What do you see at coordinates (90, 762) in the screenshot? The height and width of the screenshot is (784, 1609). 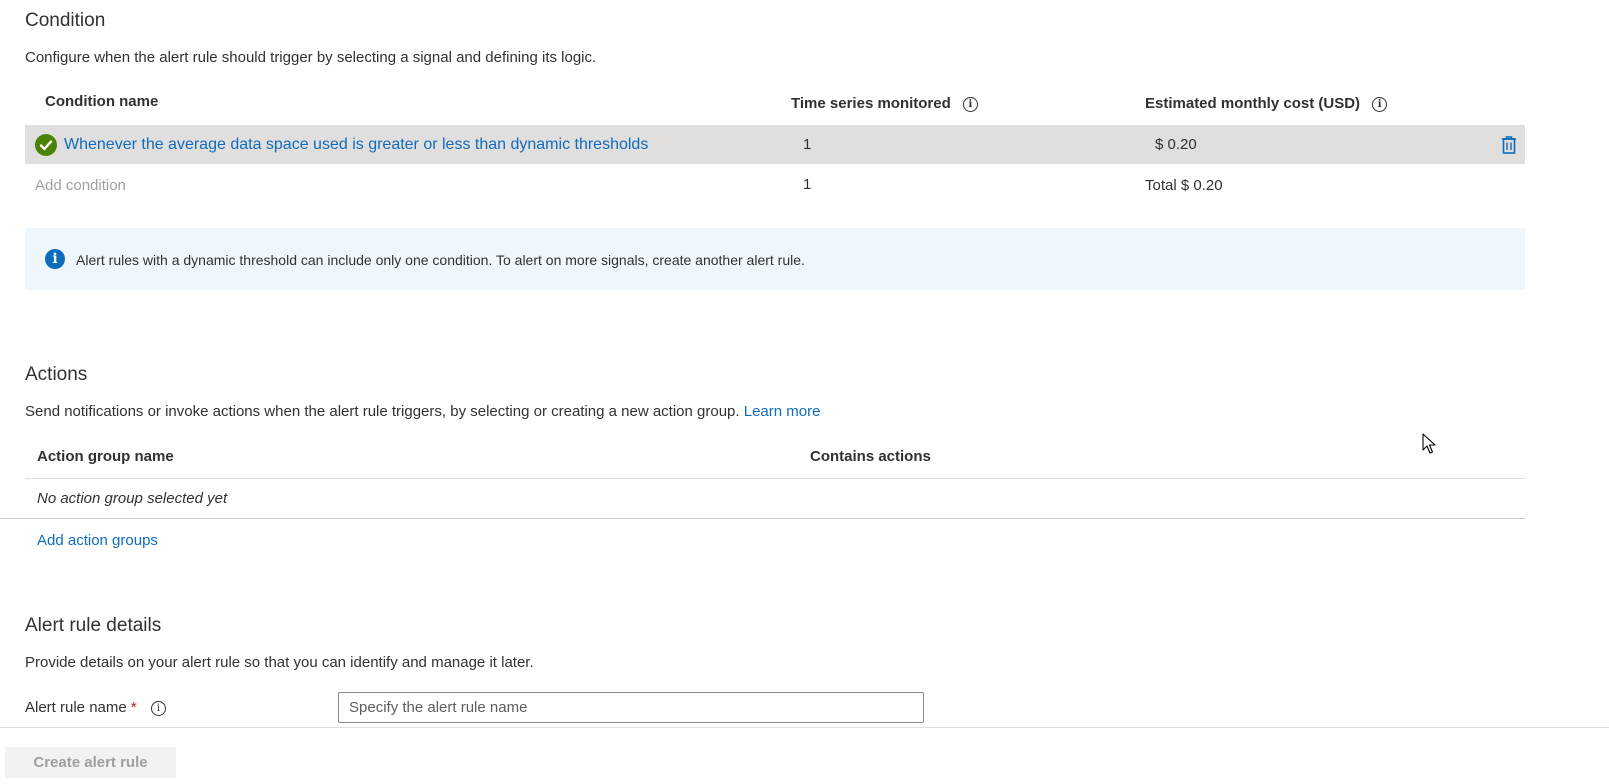 I see `create-alert-rule-button: Create alert rule` at bounding box center [90, 762].